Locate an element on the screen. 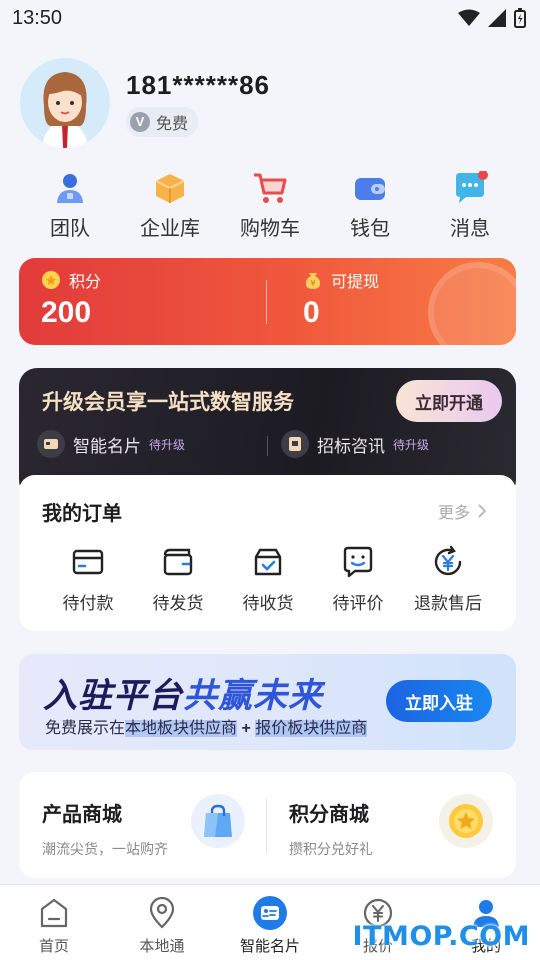 The height and width of the screenshot is (960, 540). orders-more-link: 更多 is located at coordinates (462, 511).